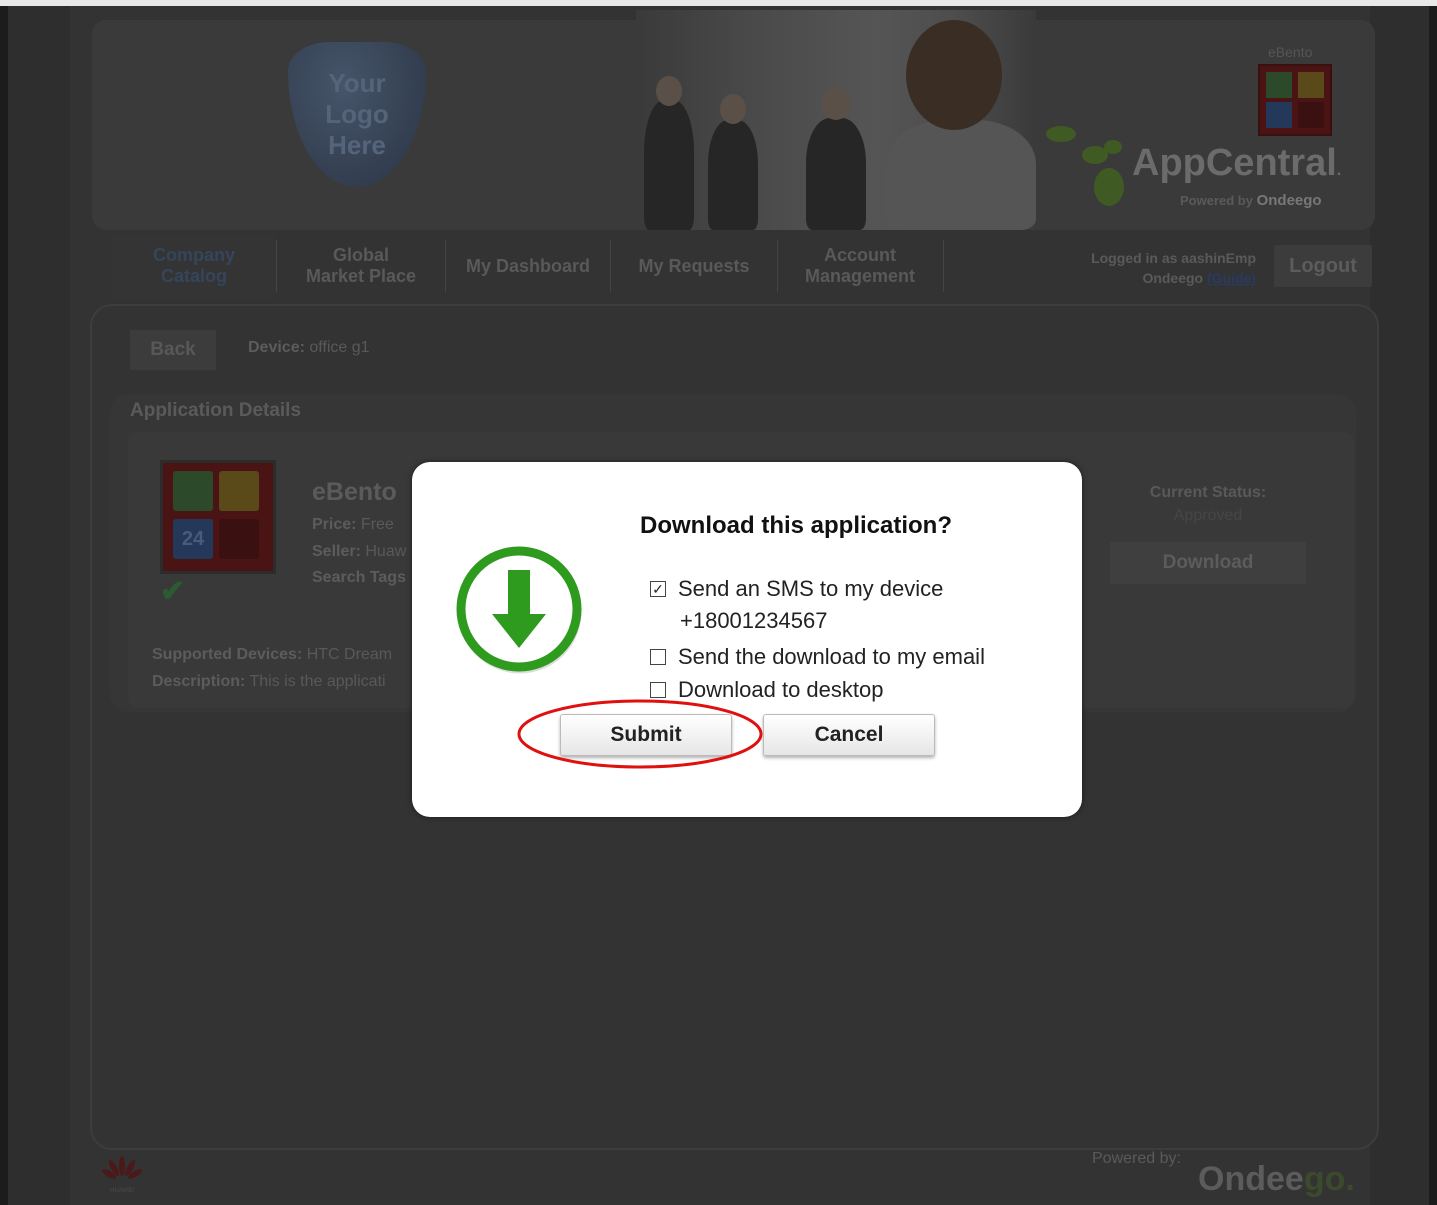 Image resolution: width=1437 pixels, height=1205 pixels. Describe the element at coordinates (1339, 170) in the screenshot. I see `trademark-mark: .` at that location.